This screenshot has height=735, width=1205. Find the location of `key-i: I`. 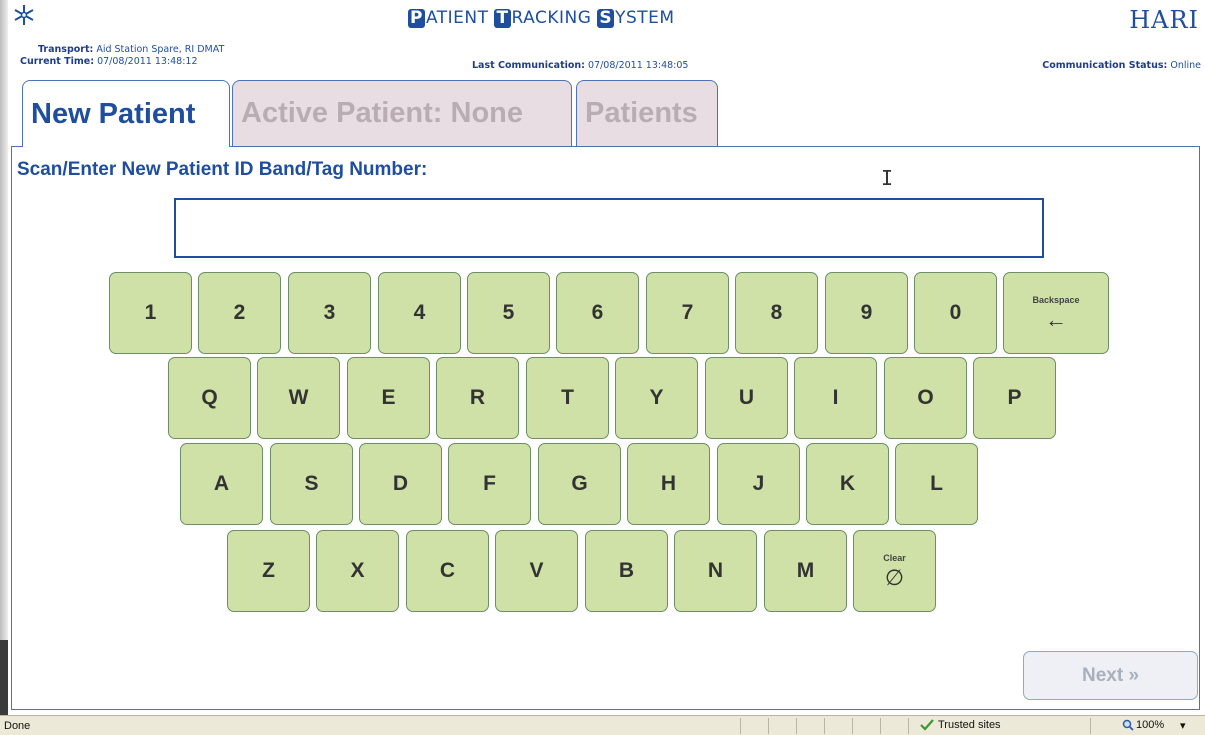

key-i: I is located at coordinates (835, 398).